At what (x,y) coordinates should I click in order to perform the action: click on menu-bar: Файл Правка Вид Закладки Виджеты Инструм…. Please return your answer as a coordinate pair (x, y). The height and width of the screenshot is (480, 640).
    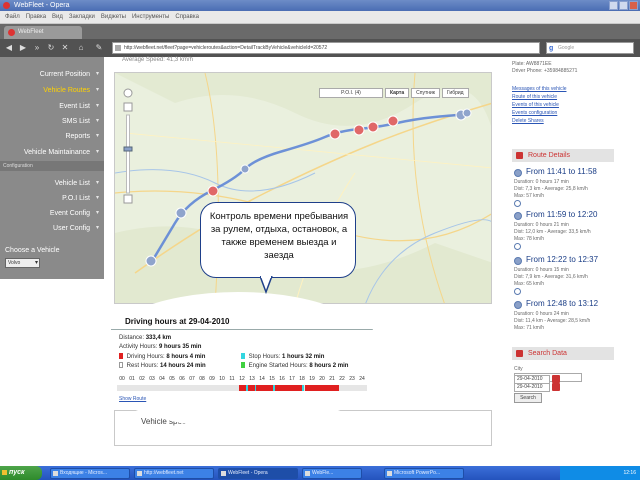
    Looking at the image, I should click on (320, 17).